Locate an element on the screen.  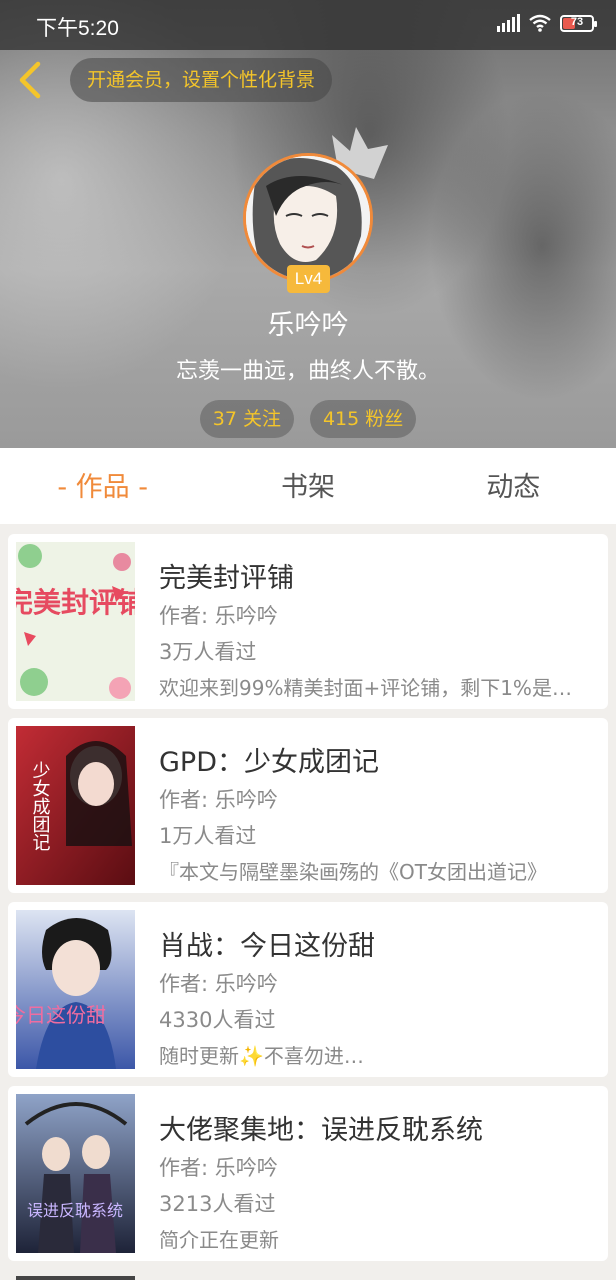
book-views: 3213人看过 is located at coordinates (217, 1204).